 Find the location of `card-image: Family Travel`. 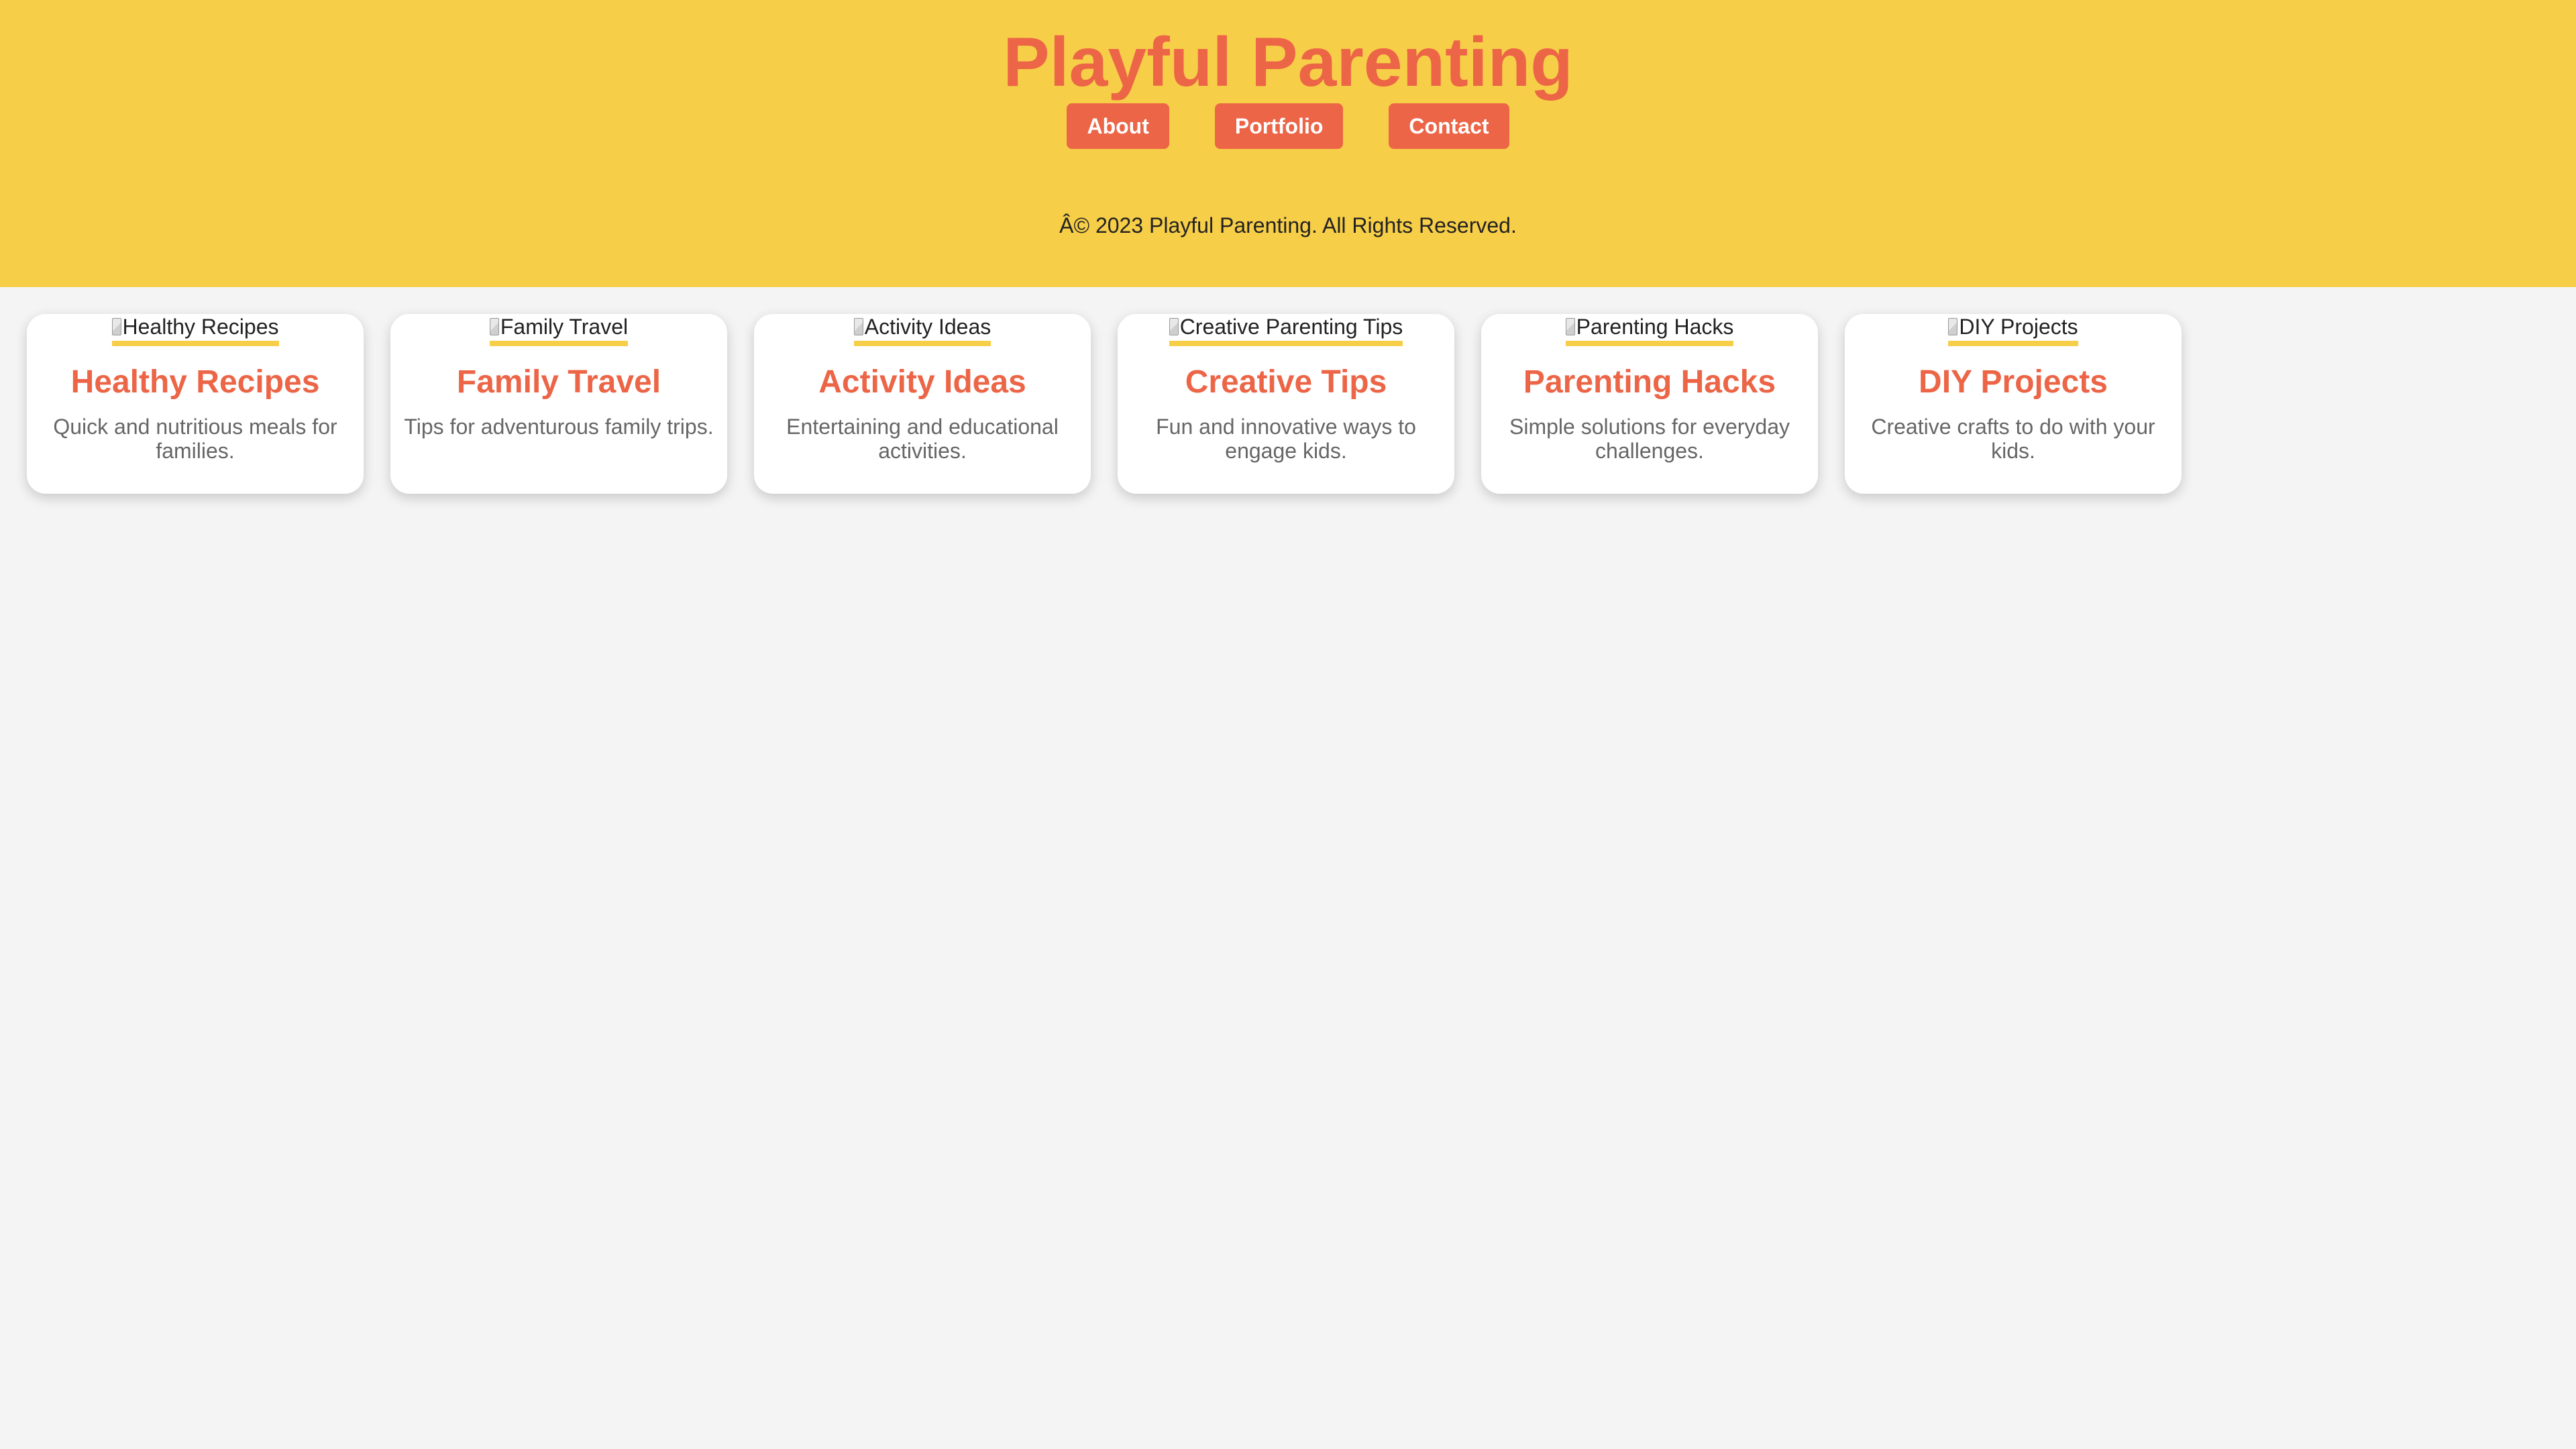

card-image: Family Travel is located at coordinates (559, 330).